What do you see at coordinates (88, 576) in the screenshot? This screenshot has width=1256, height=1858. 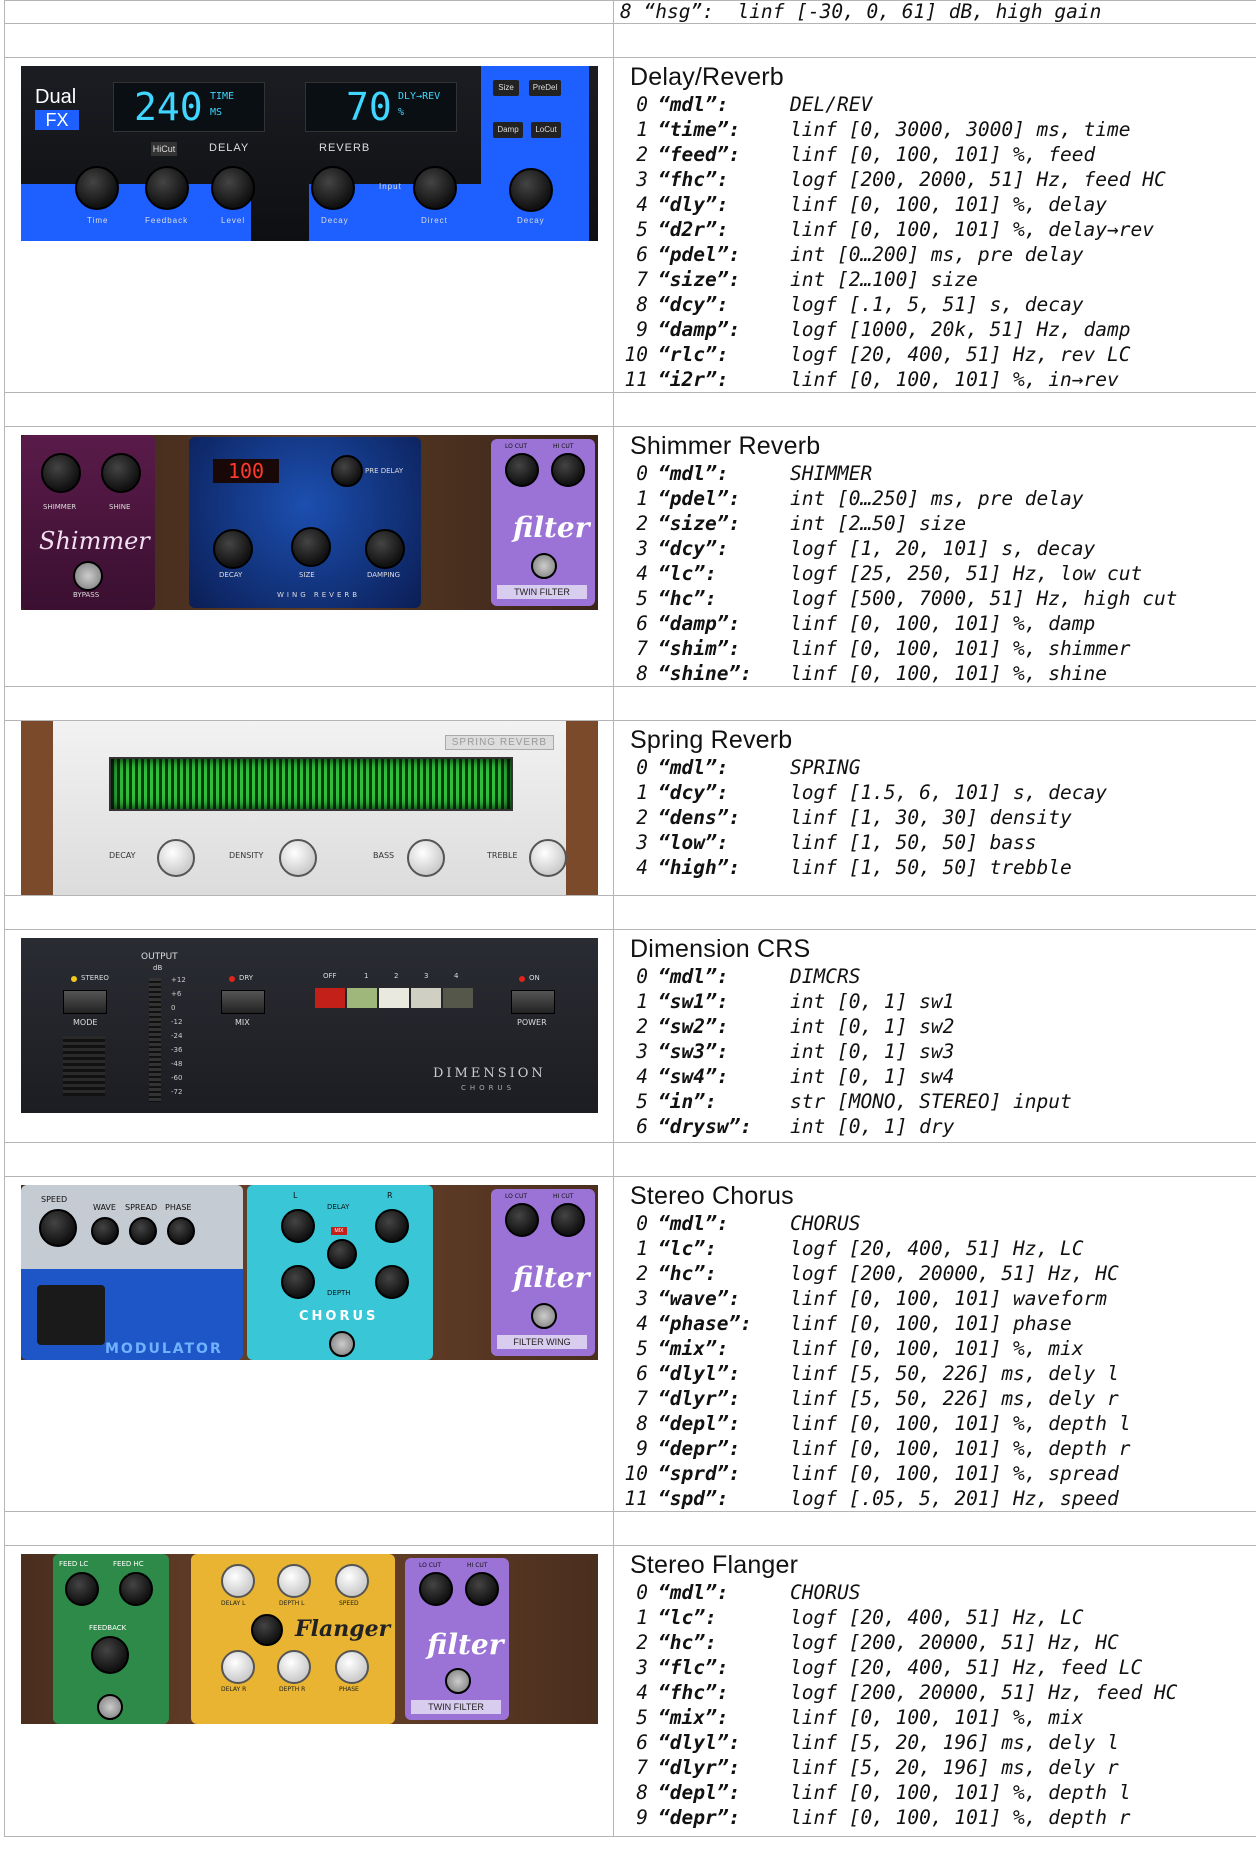 I see `bypass-footswitch` at bounding box center [88, 576].